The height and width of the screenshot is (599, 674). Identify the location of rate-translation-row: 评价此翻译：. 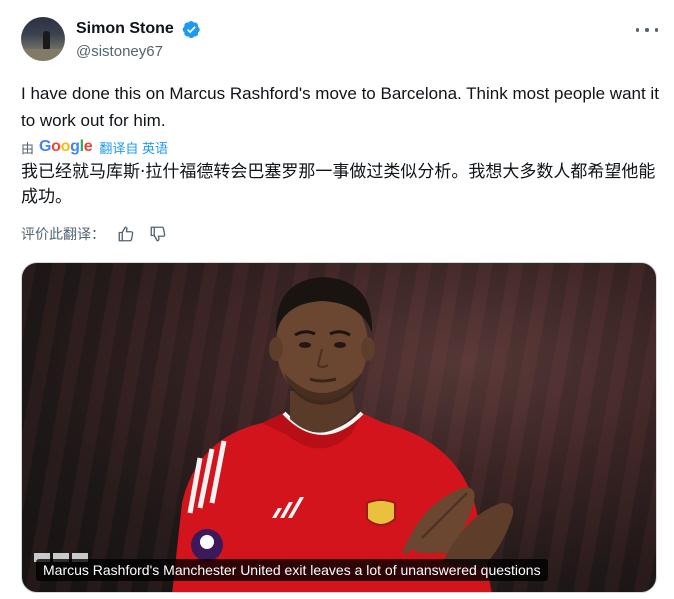
(94, 234).